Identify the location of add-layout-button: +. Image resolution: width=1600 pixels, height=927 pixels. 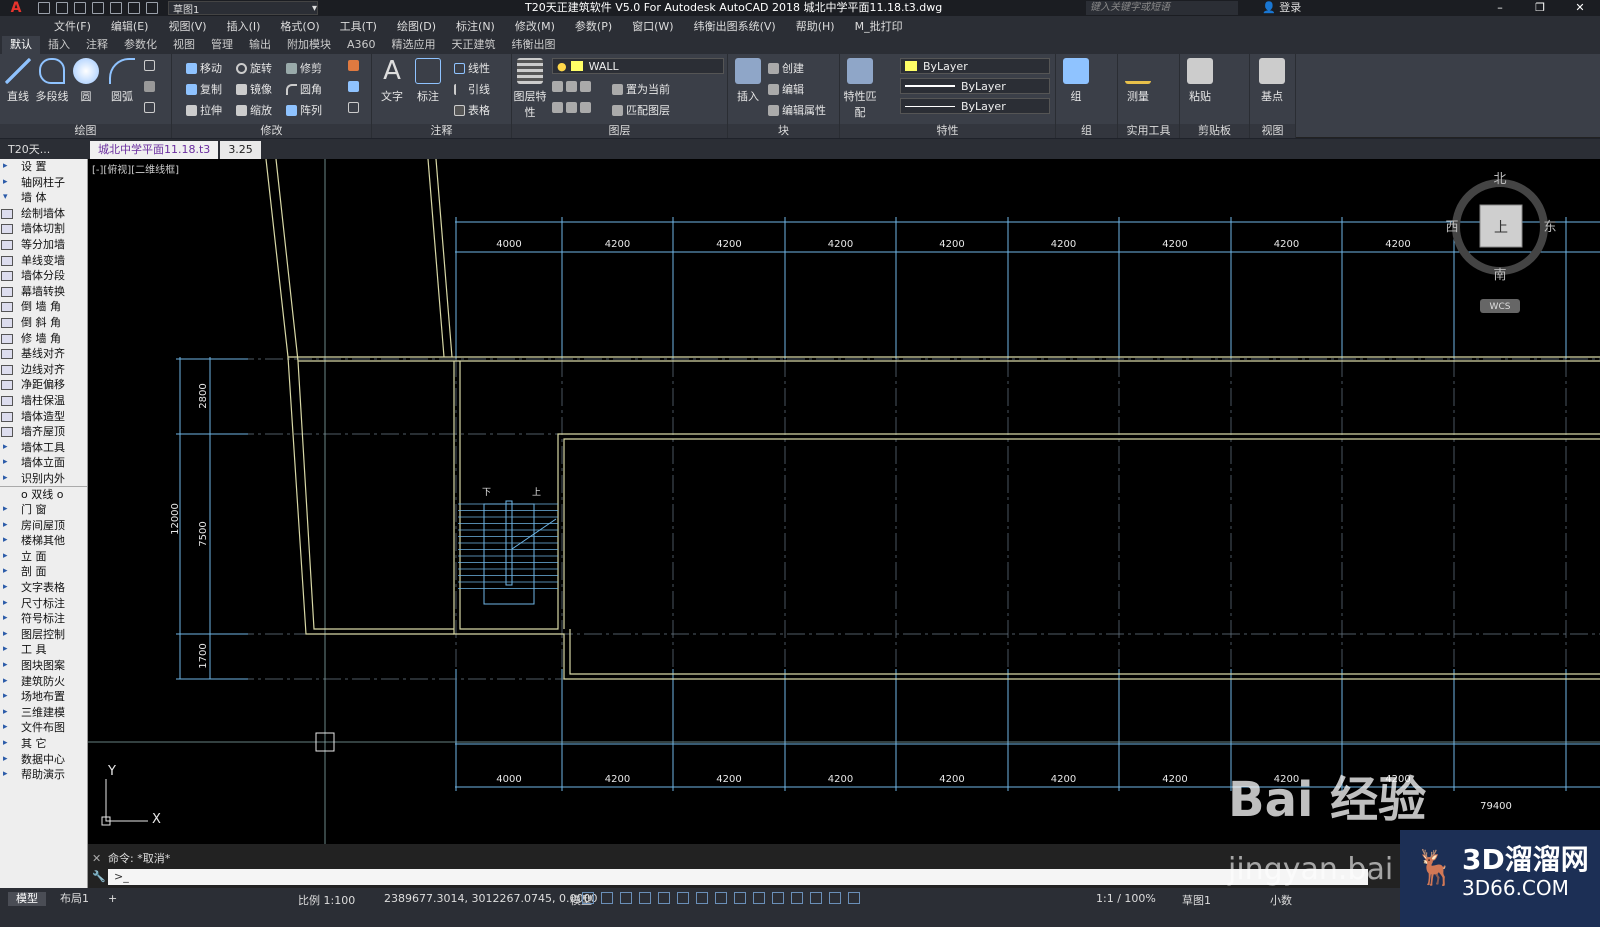
(112, 899).